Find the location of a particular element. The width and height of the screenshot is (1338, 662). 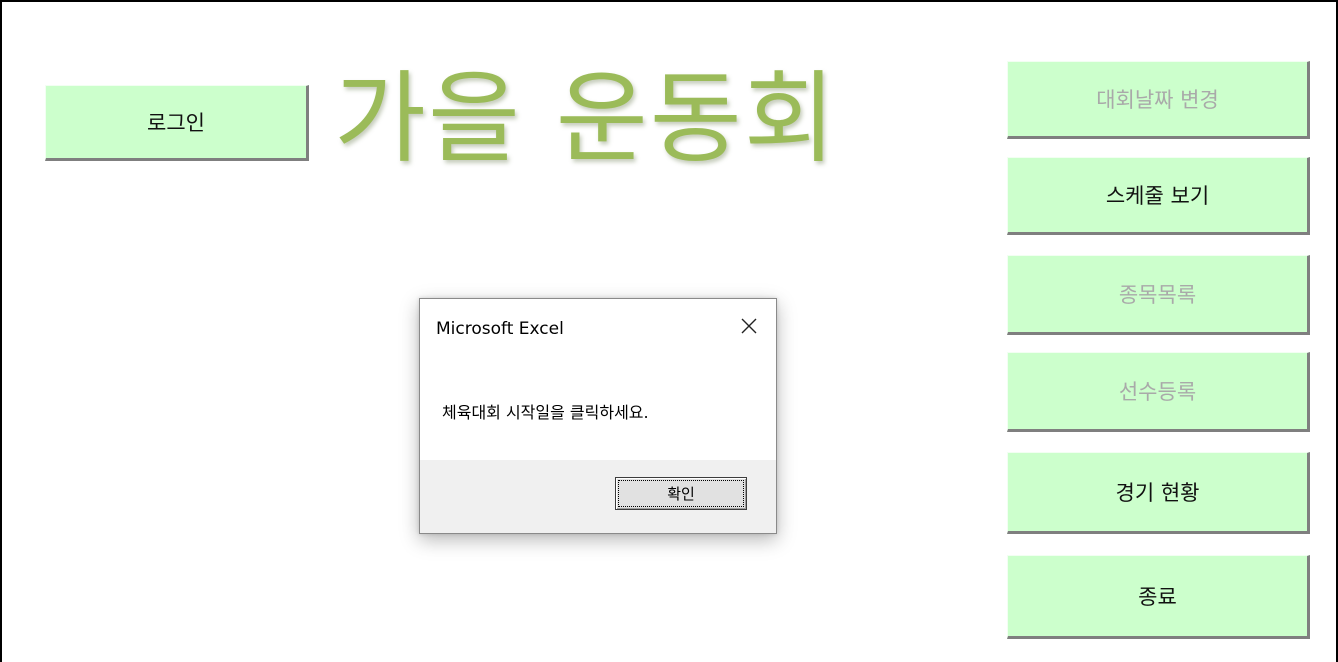

page-title: 가을 운동회 is located at coordinates (586, 118).